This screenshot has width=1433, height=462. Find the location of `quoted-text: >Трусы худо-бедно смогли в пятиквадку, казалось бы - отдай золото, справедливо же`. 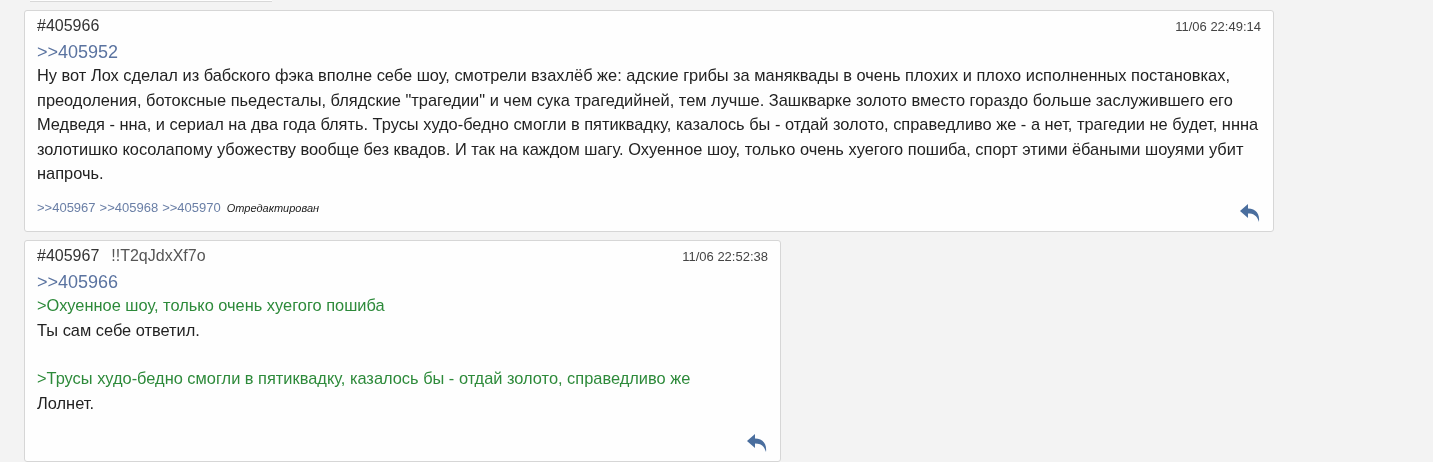

quoted-text: >Трусы худо-бедно смогли в пятиквадку, казалось бы - отдай золото, справедливо же is located at coordinates (364, 378).